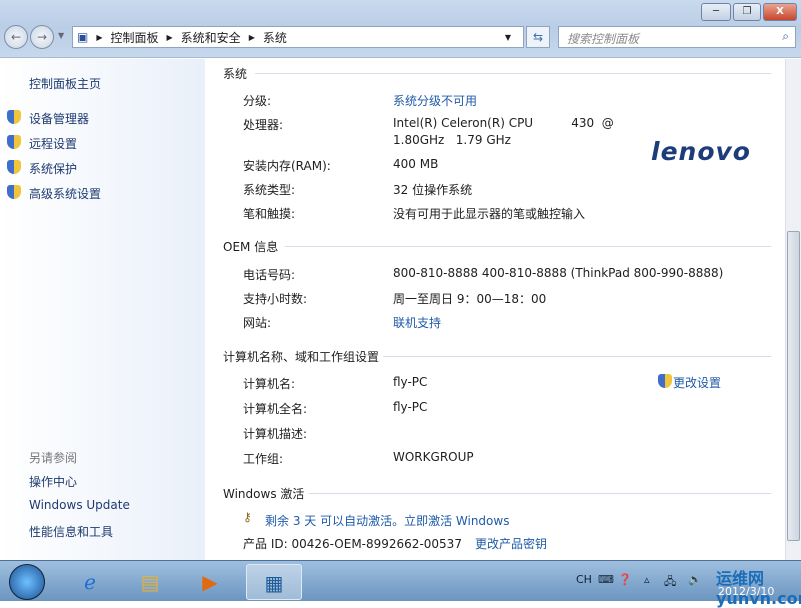 This screenshot has height=608, width=801. What do you see at coordinates (263, 459) in the screenshot?
I see `workgroup-label: 工作组:` at bounding box center [263, 459].